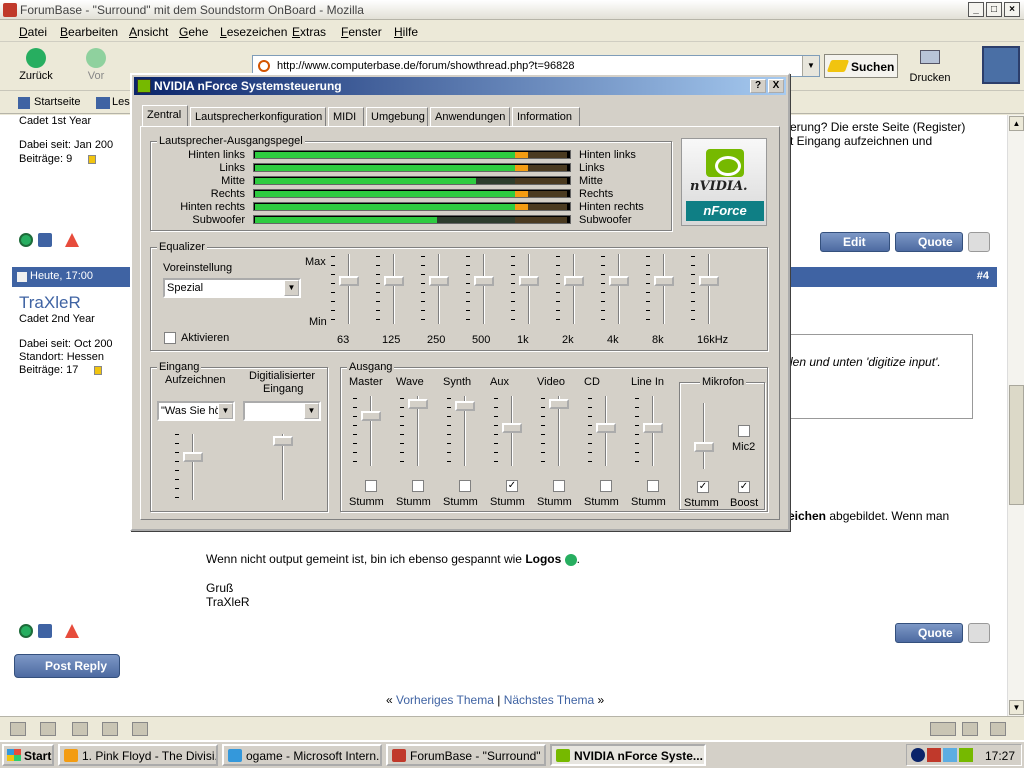 The image size is (1024, 768). Describe the element at coordinates (57, 102) in the screenshot. I see `bookmark-startseite: Startseite` at that location.